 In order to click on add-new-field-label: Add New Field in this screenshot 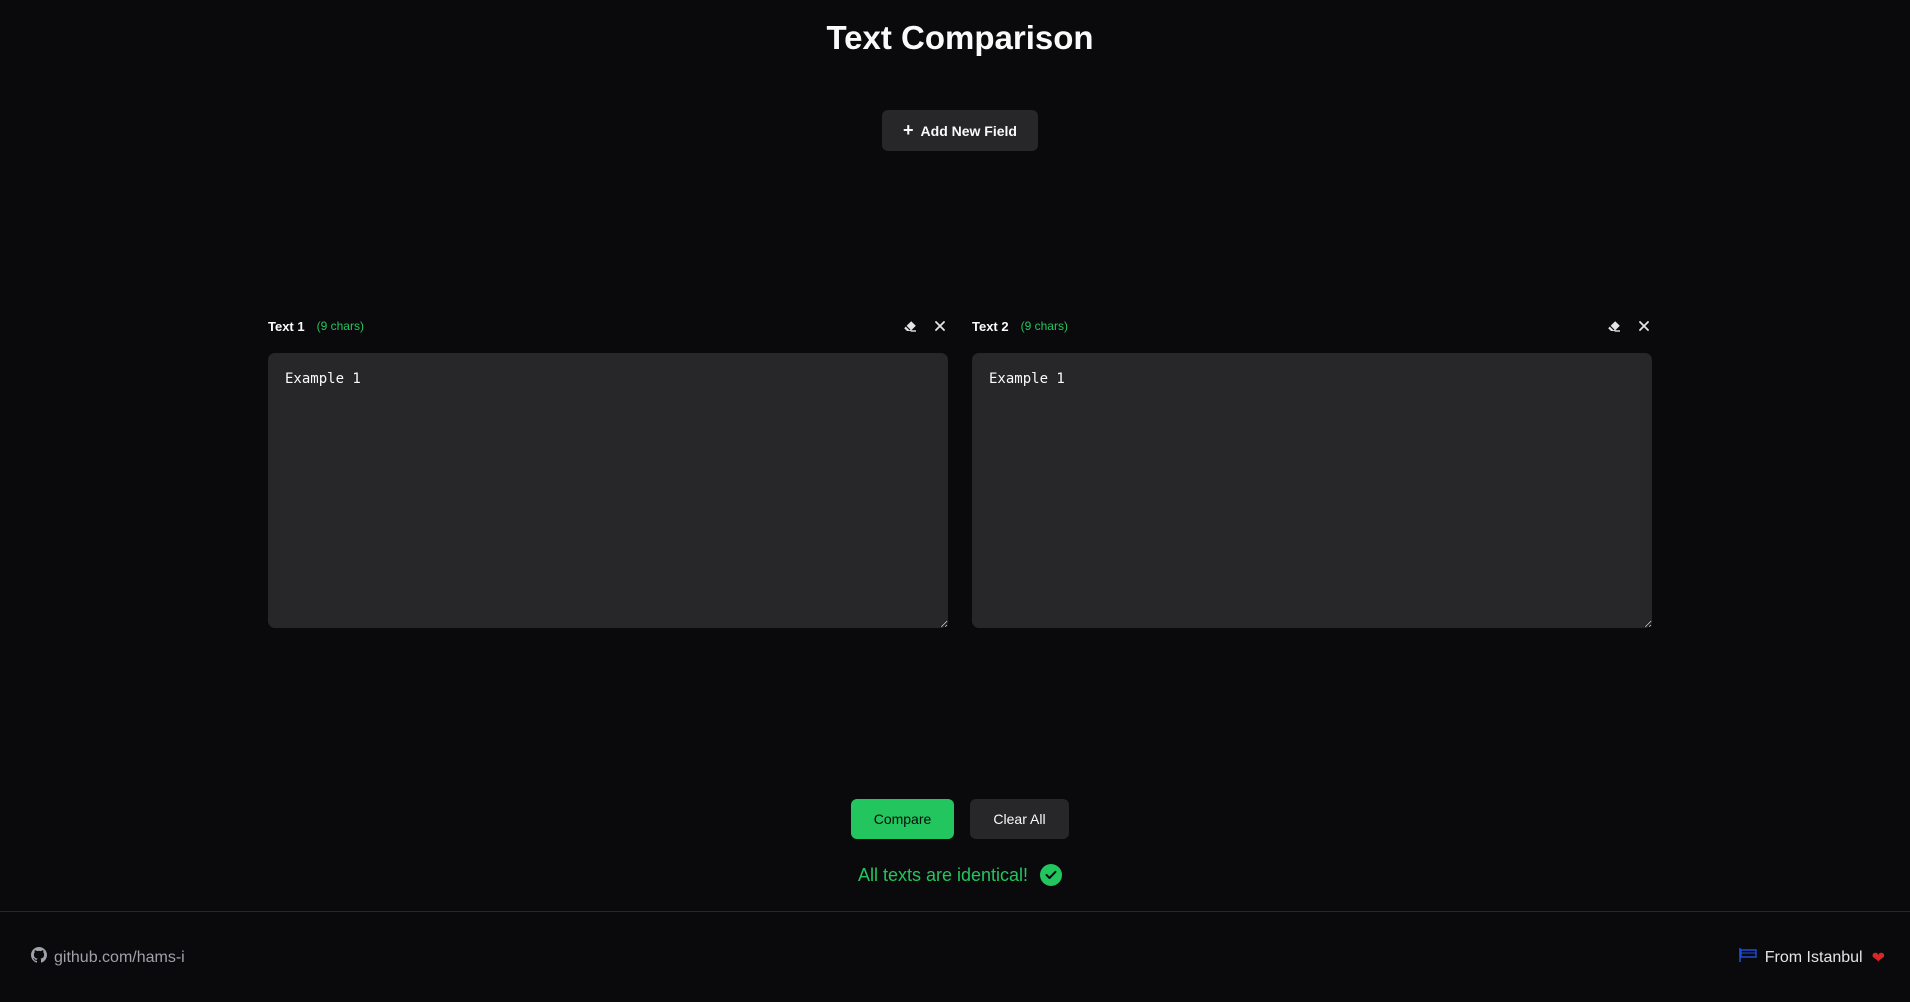, I will do `click(968, 130)`.